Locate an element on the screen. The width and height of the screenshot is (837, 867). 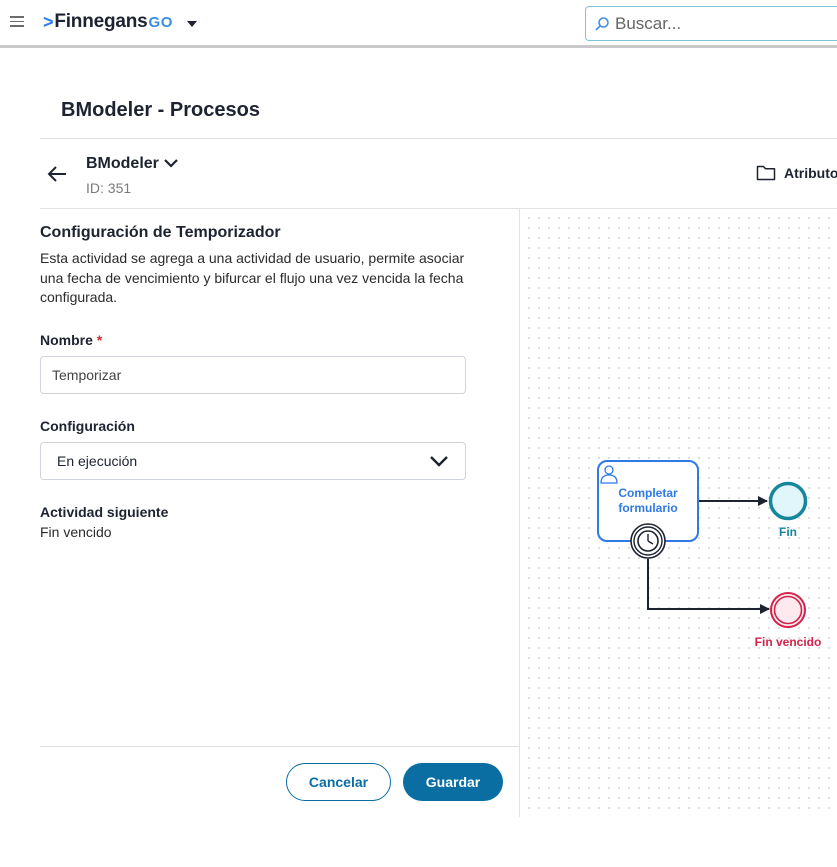
sequence-flow-to-expired is located at coordinates (708, 586).